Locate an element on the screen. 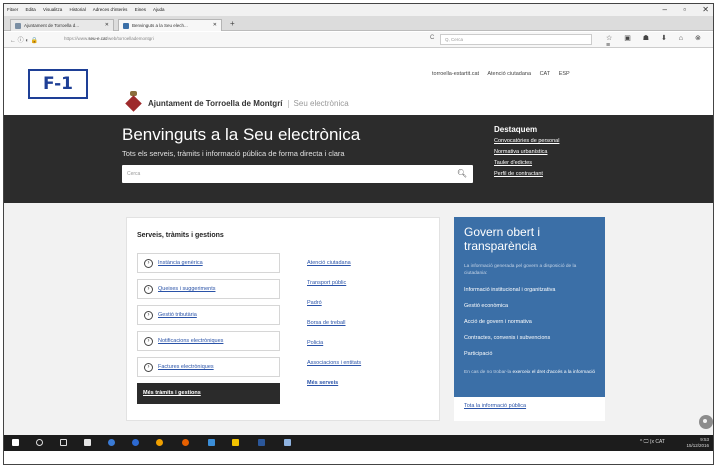 This screenshot has width=717, height=468. url-prefix: https://www. is located at coordinates (76, 38).